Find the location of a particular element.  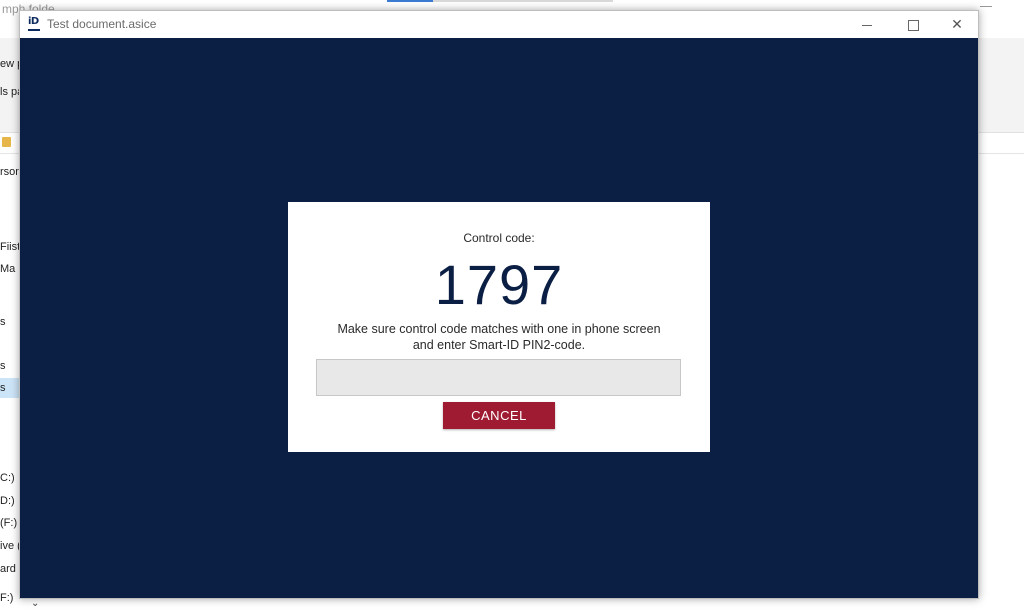

background-nav-item-selected: s is located at coordinates (9, 388).